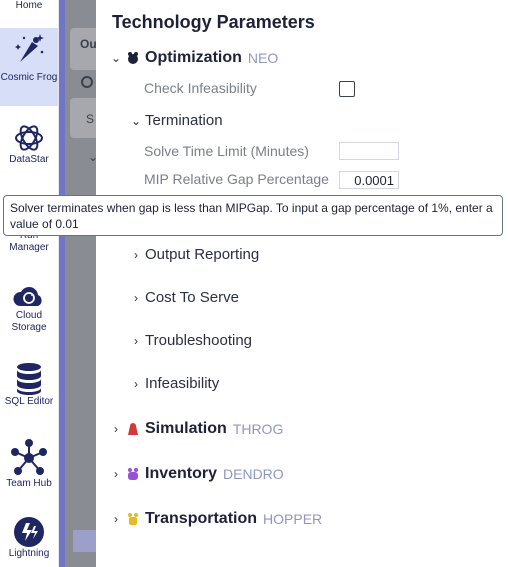 Image resolution: width=509 pixels, height=567 pixels. Describe the element at coordinates (29, 483) in the screenshot. I see `rail-item-label: Team Hub` at that location.